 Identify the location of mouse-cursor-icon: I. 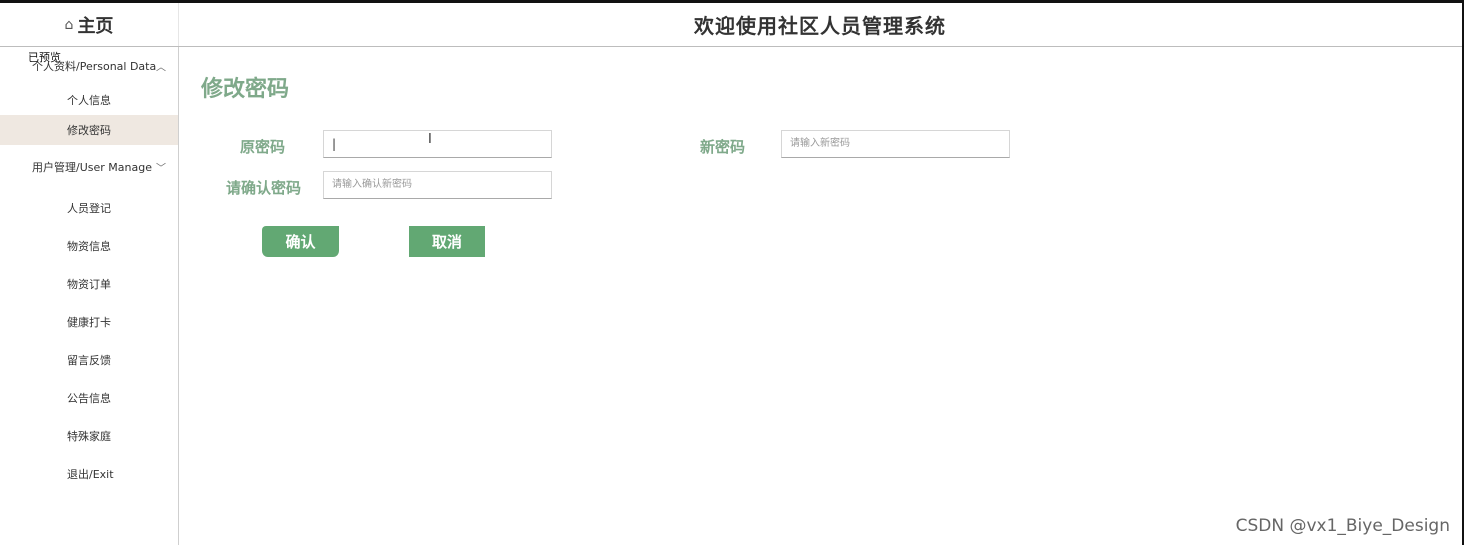
(430, 139).